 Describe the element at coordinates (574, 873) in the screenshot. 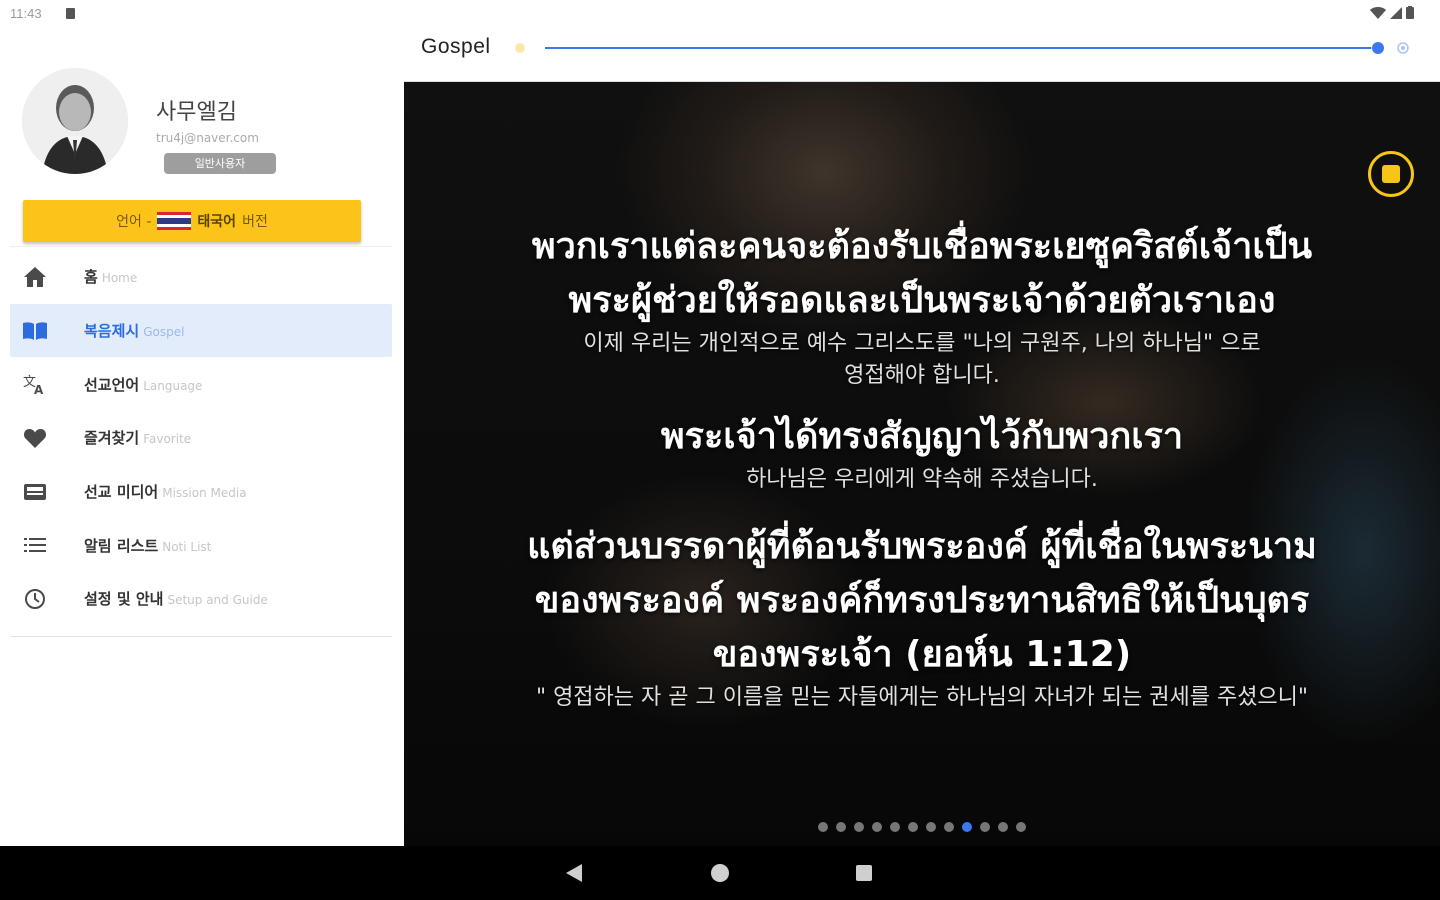

I see `back-icon` at that location.